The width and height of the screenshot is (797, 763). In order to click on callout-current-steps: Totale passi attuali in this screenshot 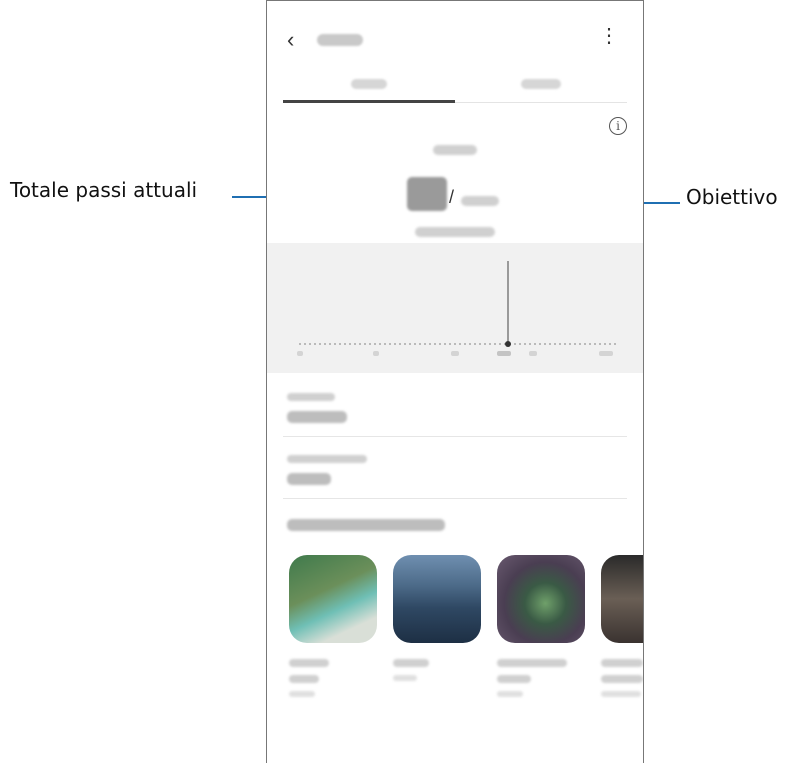, I will do `click(104, 190)`.